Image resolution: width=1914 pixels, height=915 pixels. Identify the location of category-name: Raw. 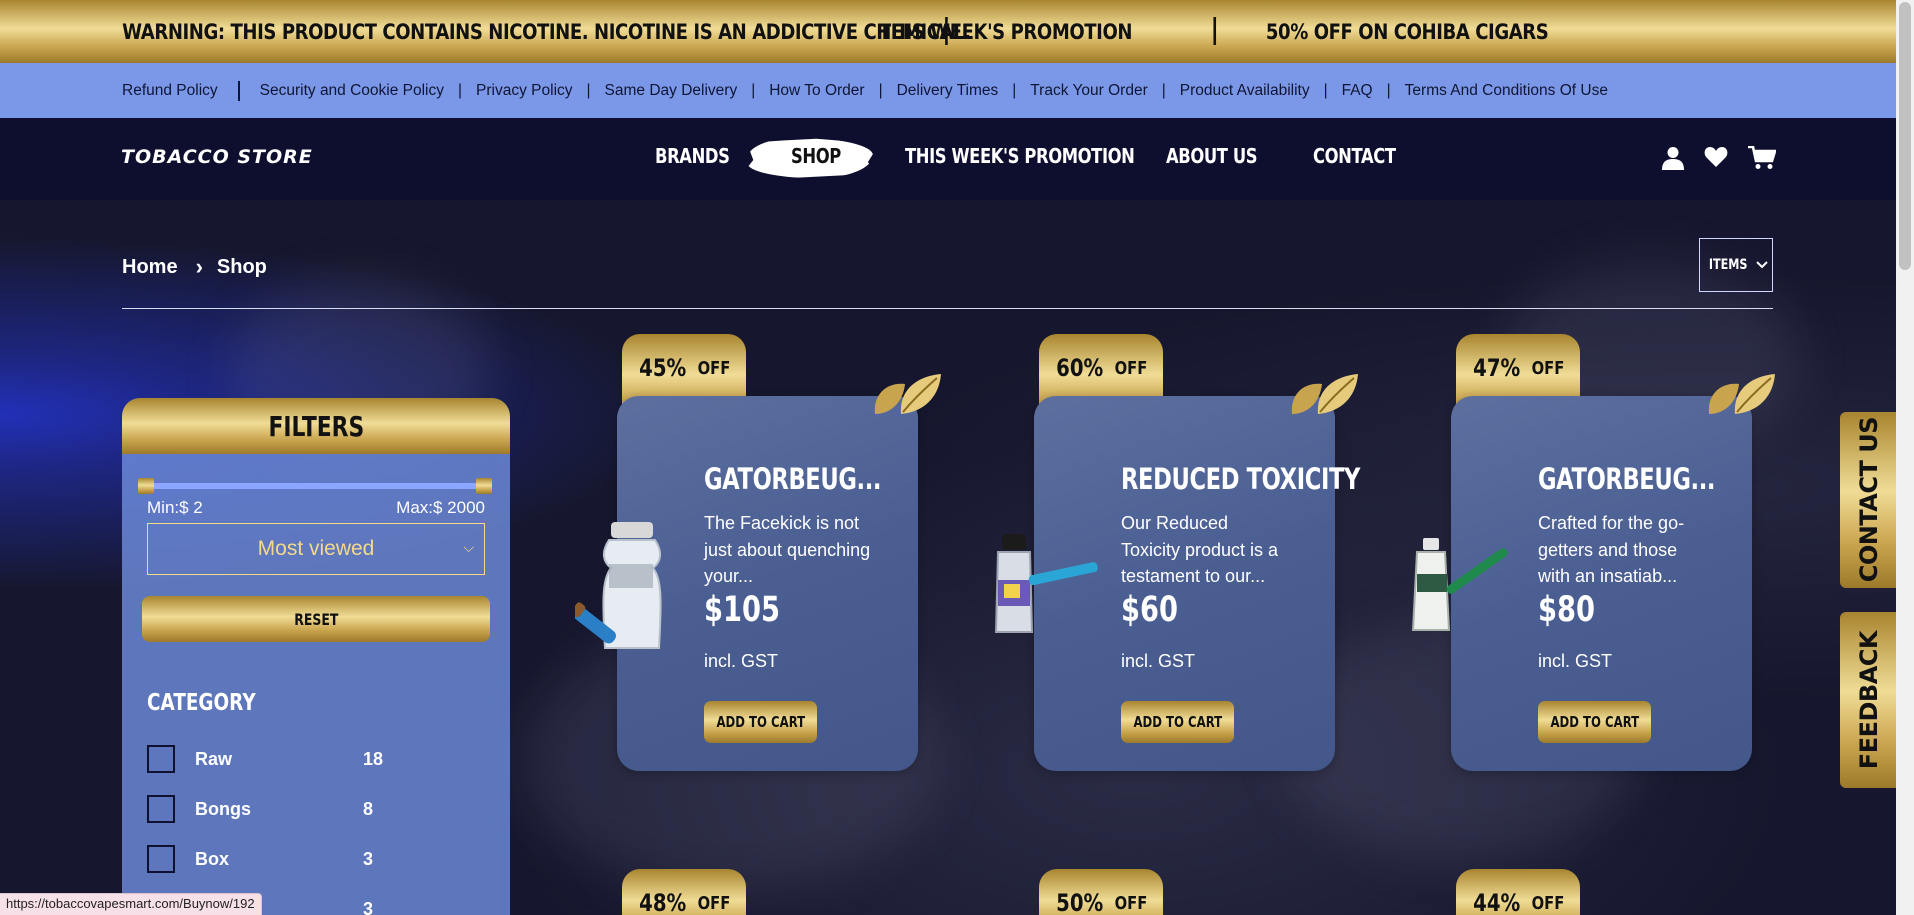
(279, 759).